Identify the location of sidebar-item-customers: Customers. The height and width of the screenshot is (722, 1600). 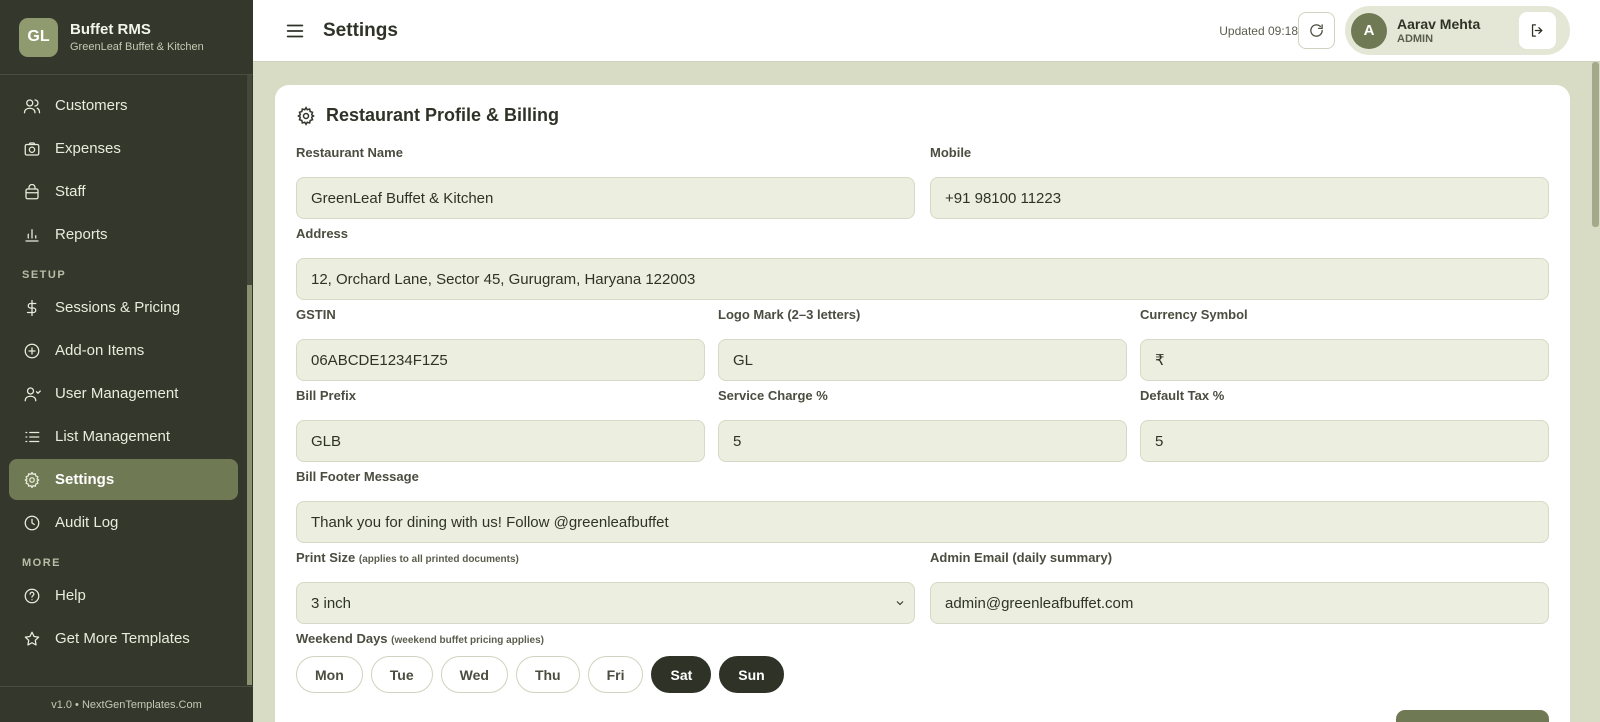
(123, 105).